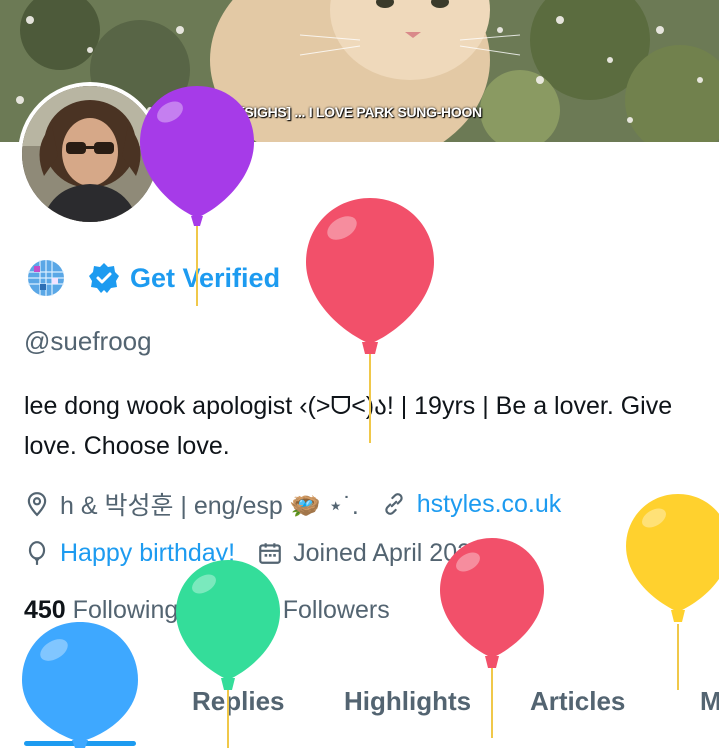  Describe the element at coordinates (205, 278) in the screenshot. I see `get-verified-link: Get Verified` at that location.